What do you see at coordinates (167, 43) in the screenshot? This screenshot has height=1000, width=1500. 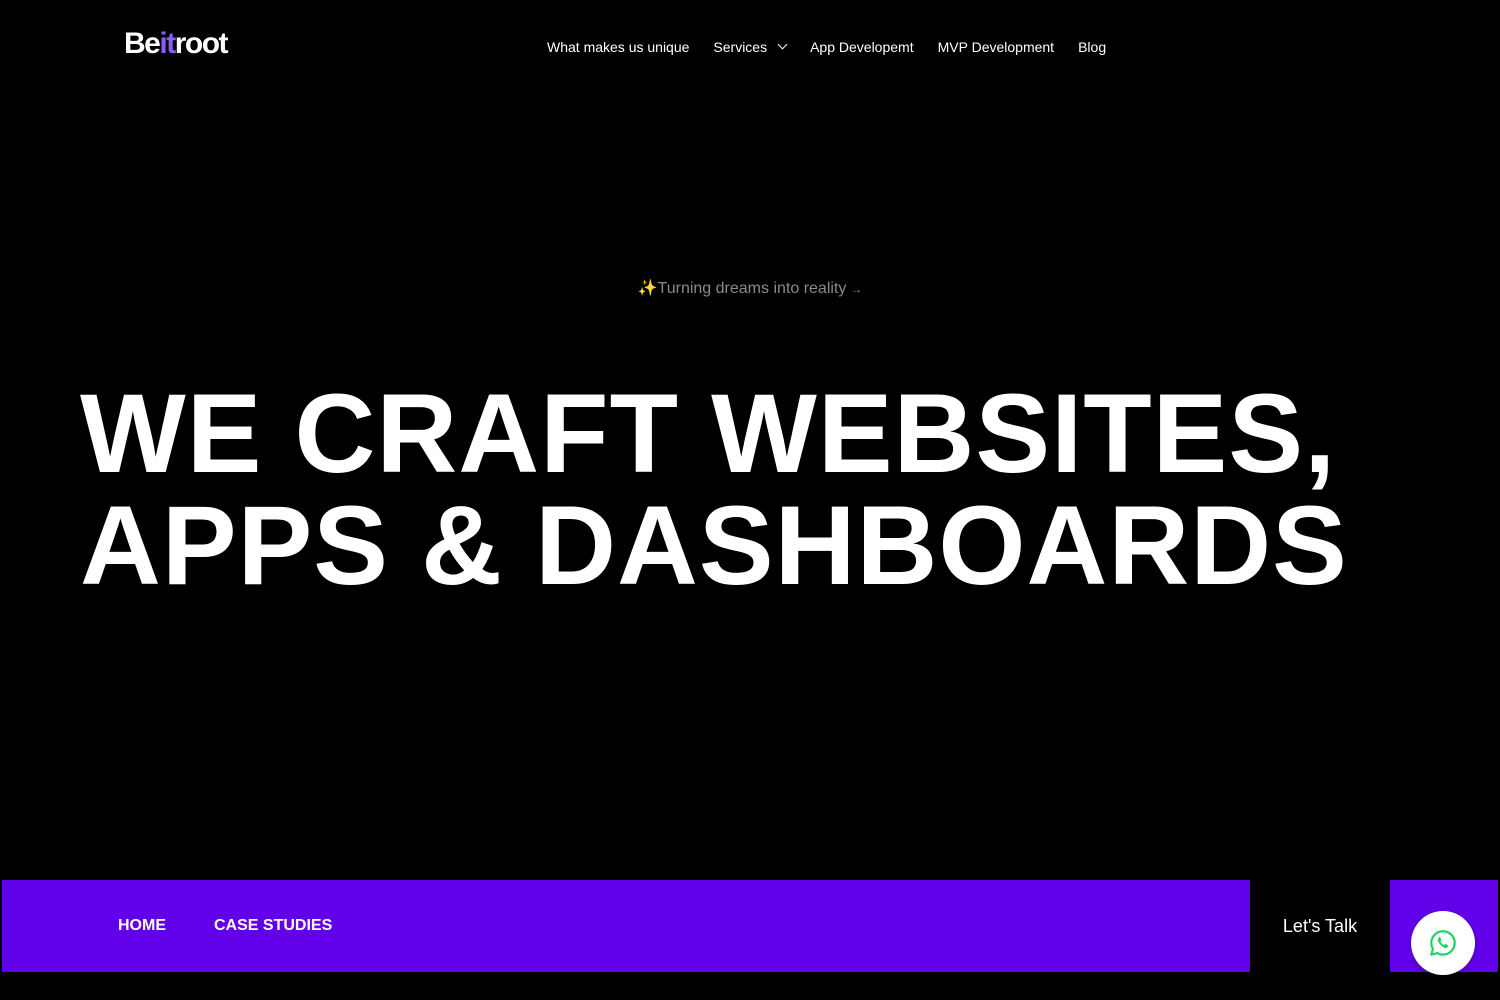 I see `logo-text-accent: it` at bounding box center [167, 43].